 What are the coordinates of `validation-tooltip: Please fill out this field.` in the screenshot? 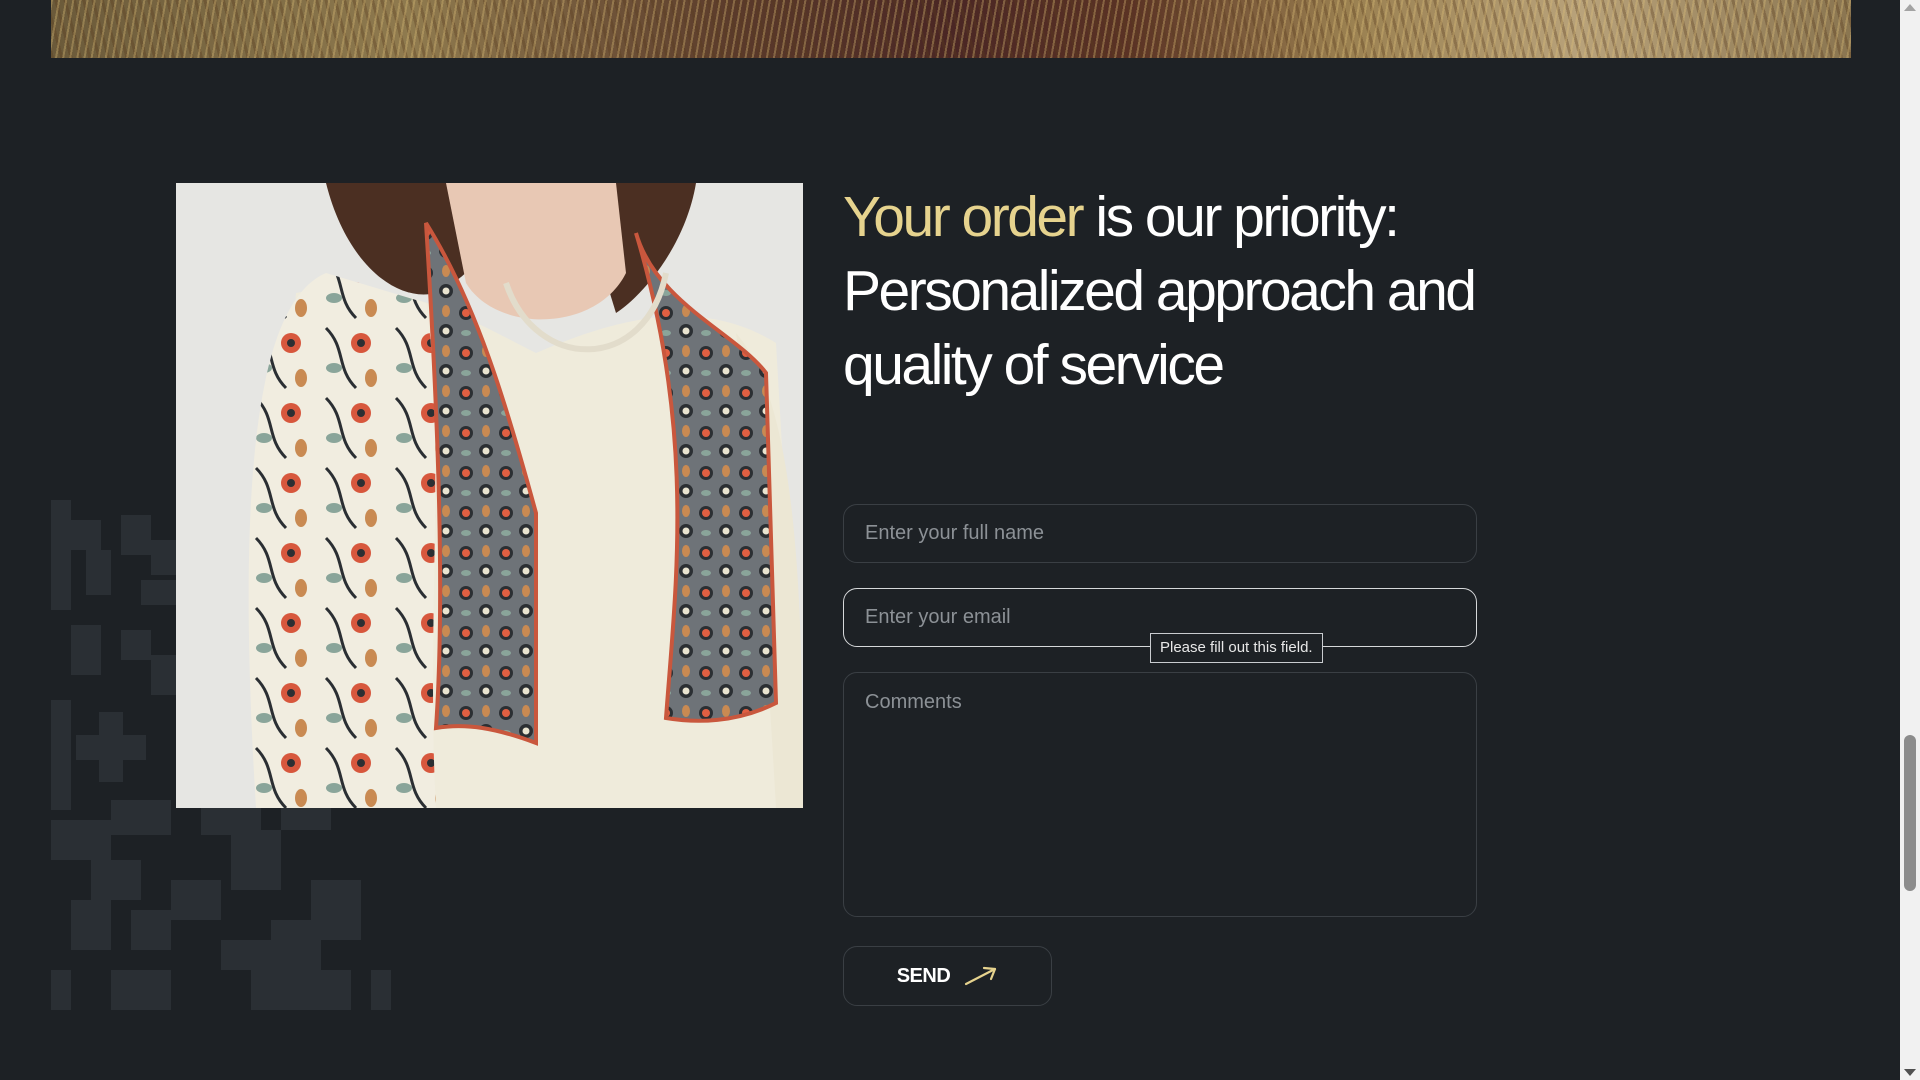 It's located at (1236, 648).